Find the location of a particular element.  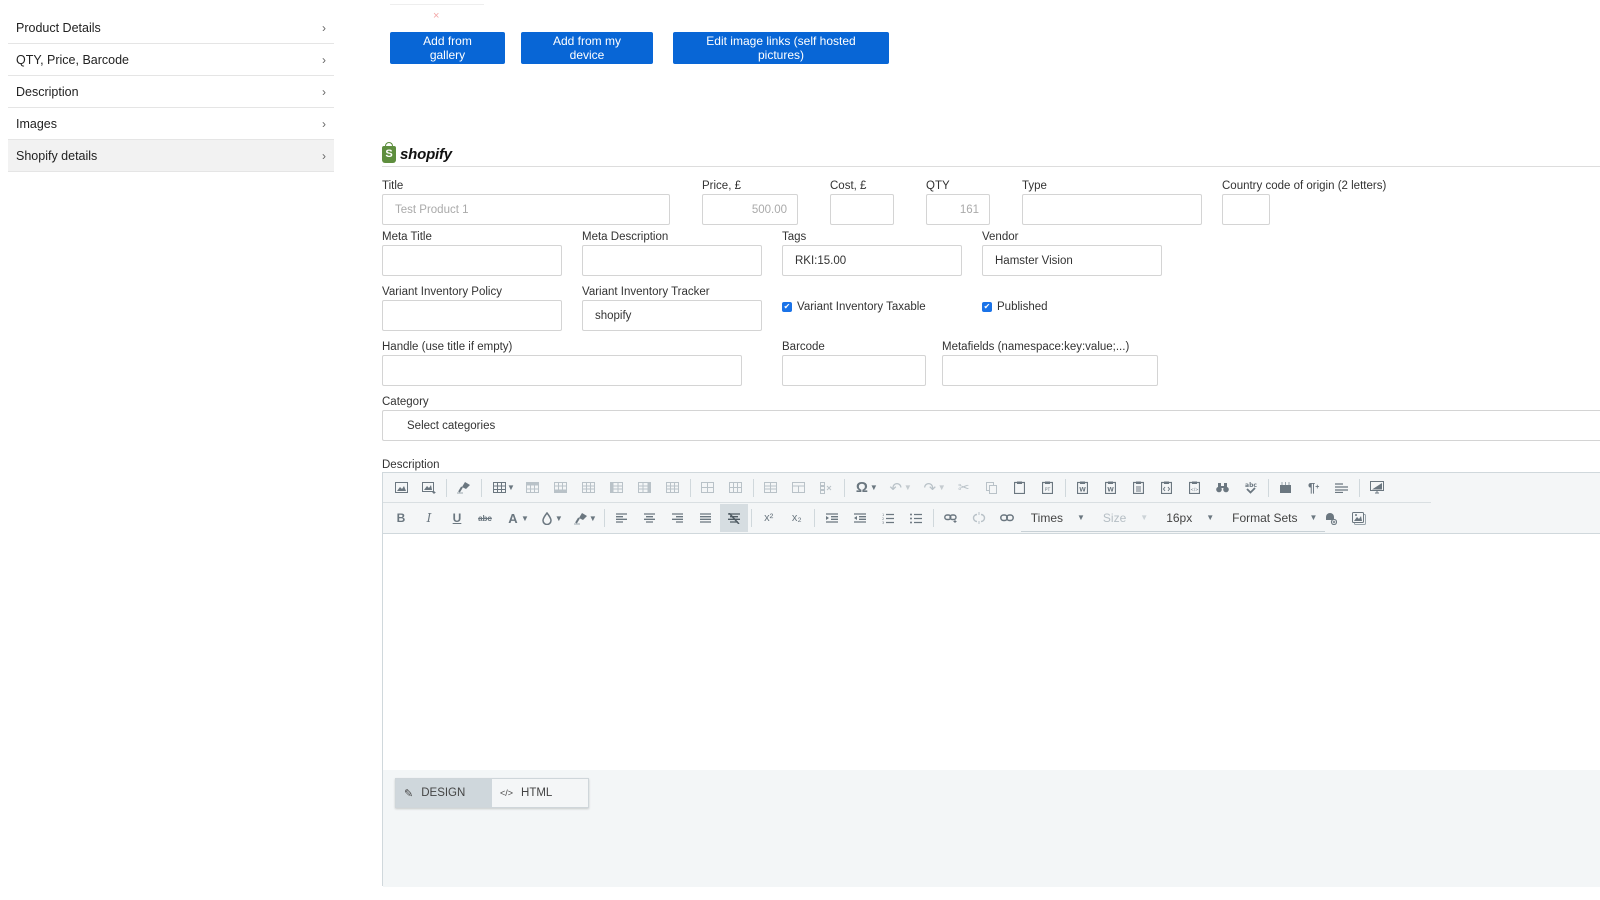

cost-input is located at coordinates (862, 209).